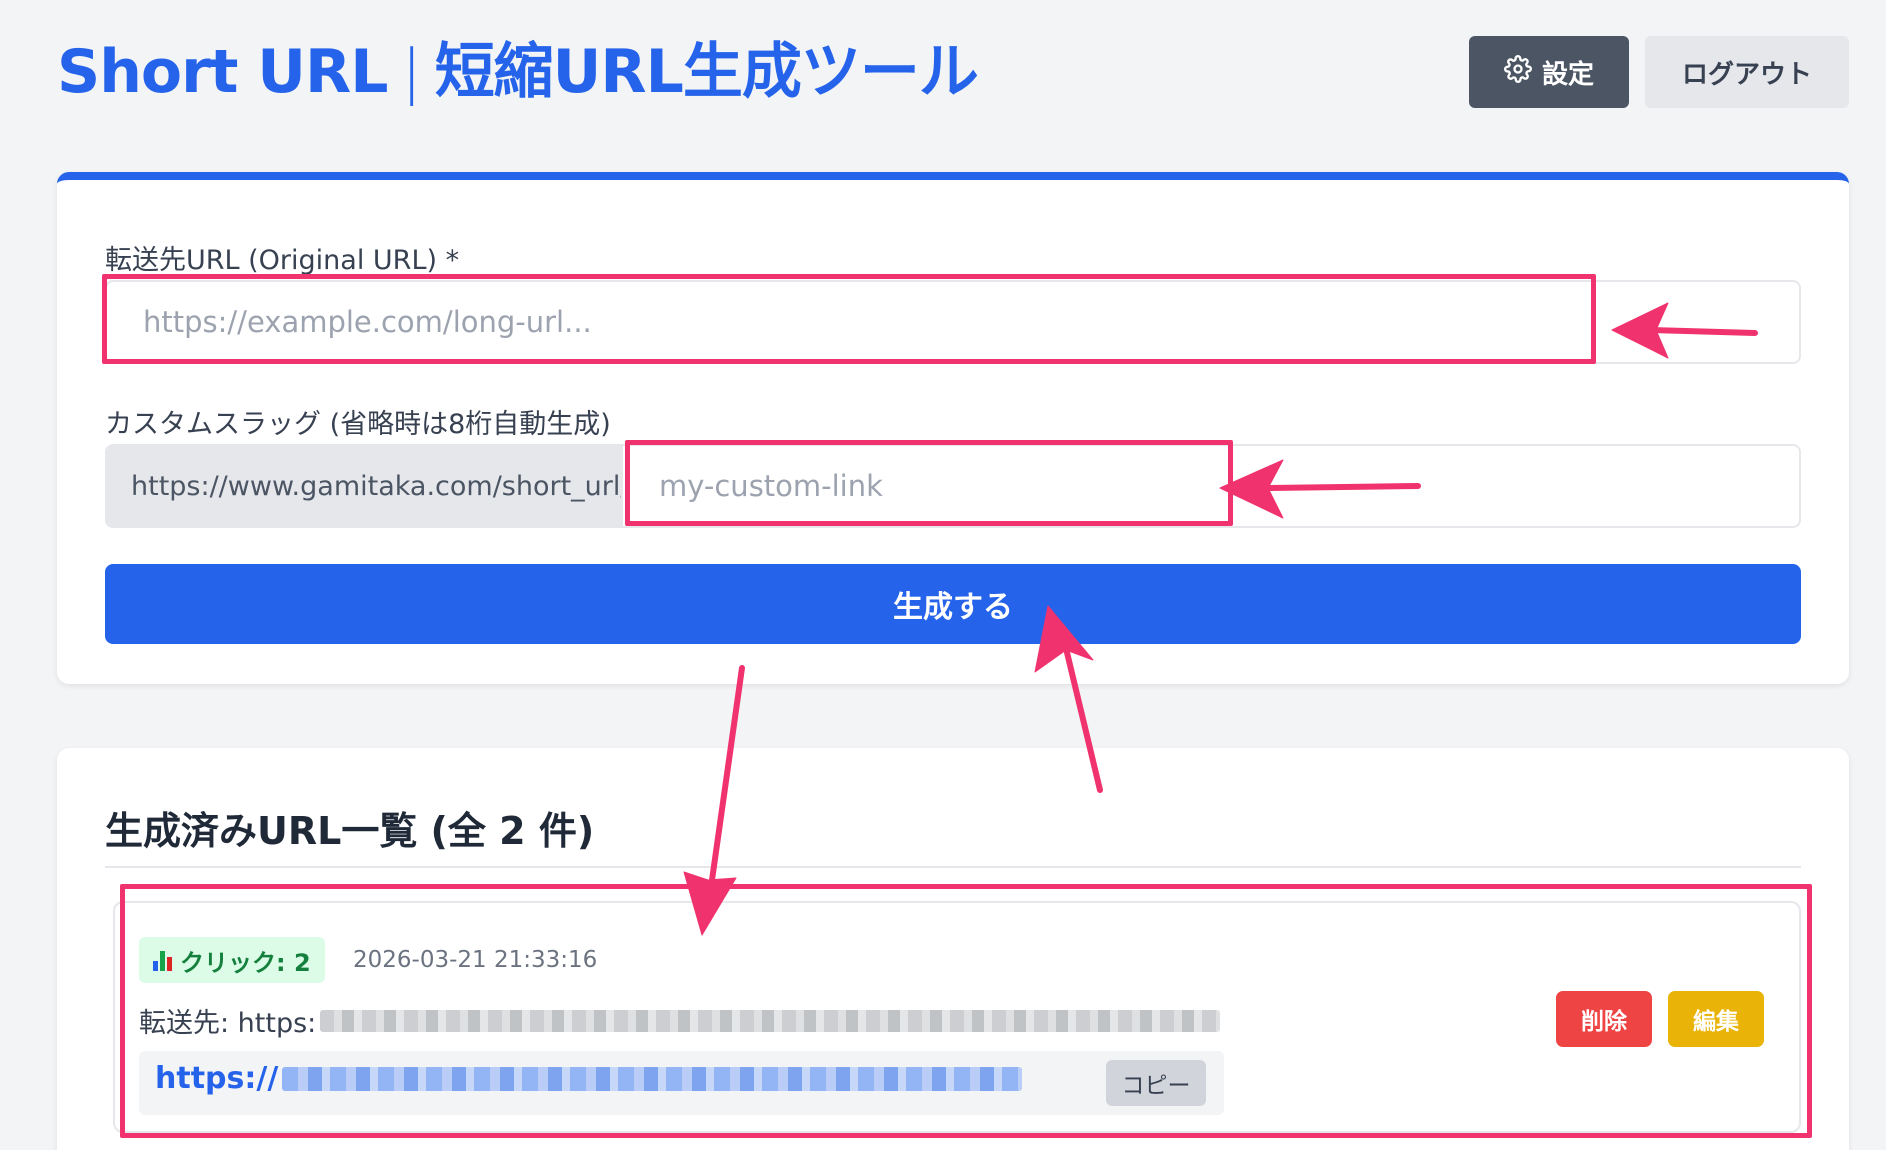  What do you see at coordinates (706, 72) in the screenshot?
I see `app-subtitle: 短縮URL生成ツール` at bounding box center [706, 72].